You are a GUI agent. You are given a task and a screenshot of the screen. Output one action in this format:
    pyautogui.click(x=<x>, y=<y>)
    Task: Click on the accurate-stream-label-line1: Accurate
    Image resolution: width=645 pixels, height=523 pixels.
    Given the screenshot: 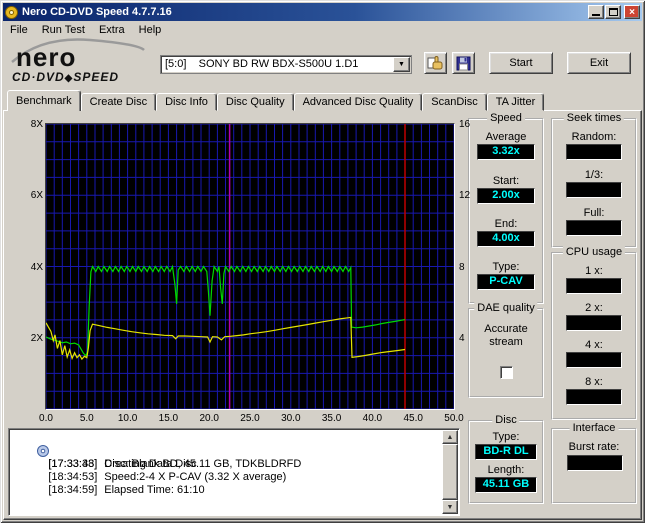 What is the action you would take?
    pyautogui.click(x=506, y=329)
    